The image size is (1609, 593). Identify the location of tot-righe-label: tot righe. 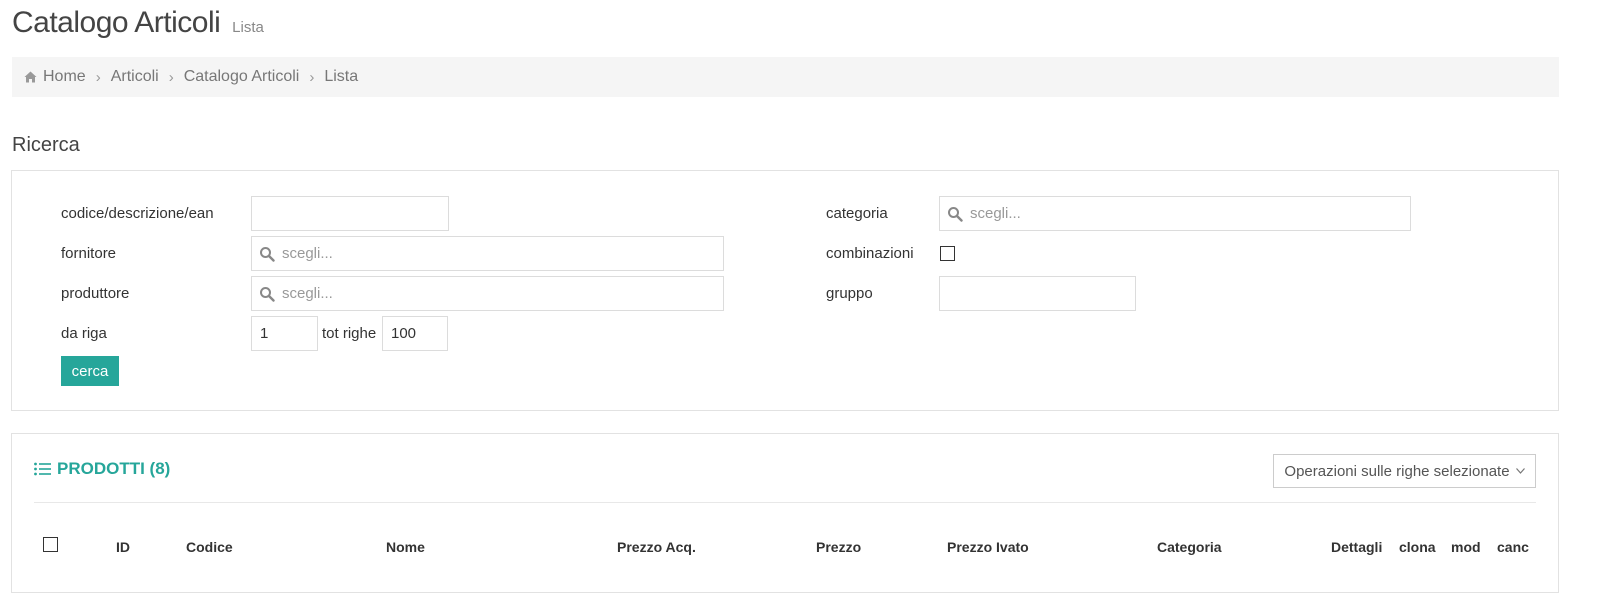
(349, 333).